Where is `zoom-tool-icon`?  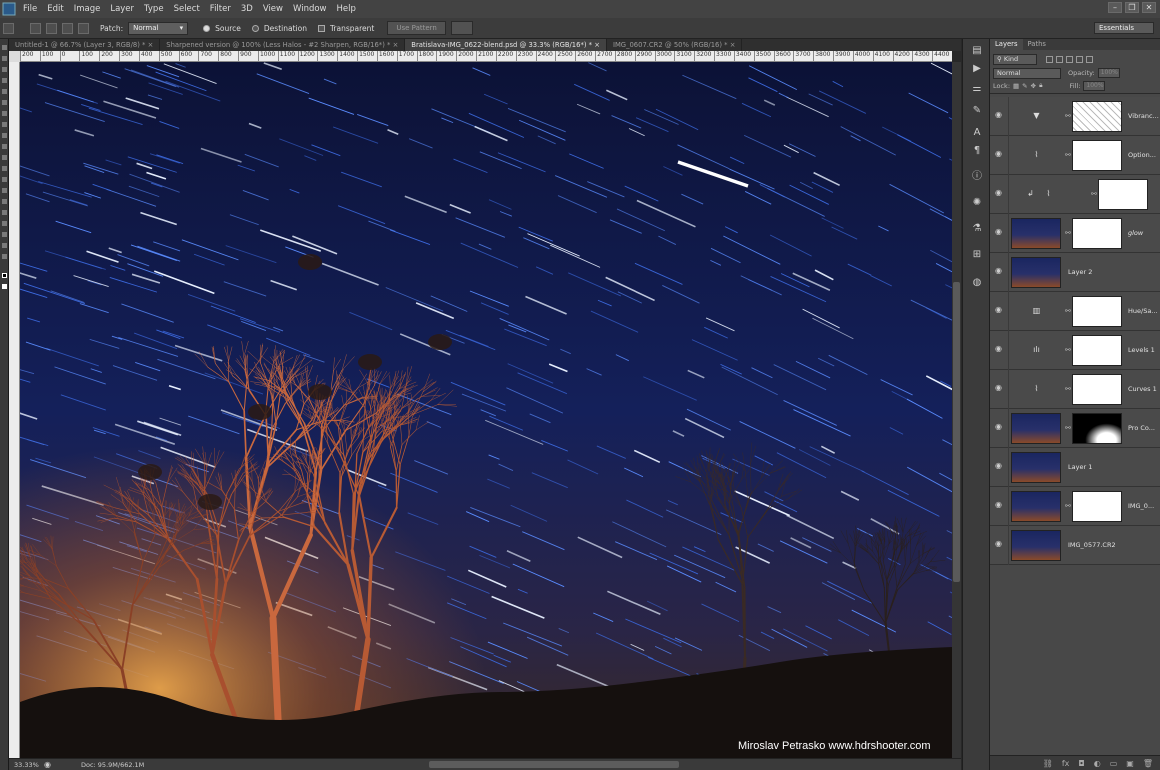
zoom-tool-icon is located at coordinates (4, 256).